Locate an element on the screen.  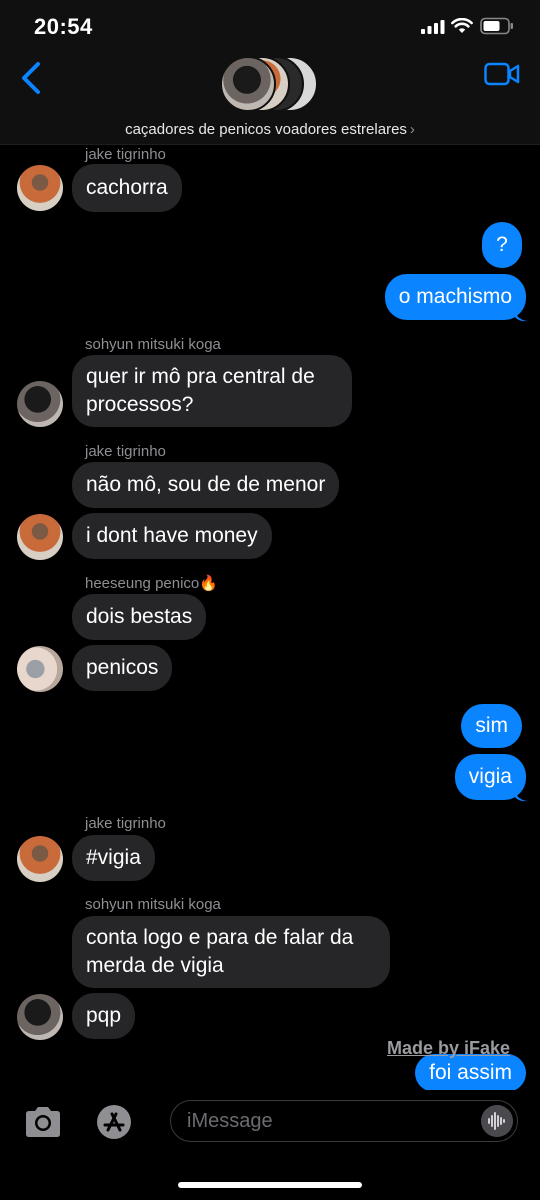
audio-waveform-icon is located at coordinates (497, 1121).